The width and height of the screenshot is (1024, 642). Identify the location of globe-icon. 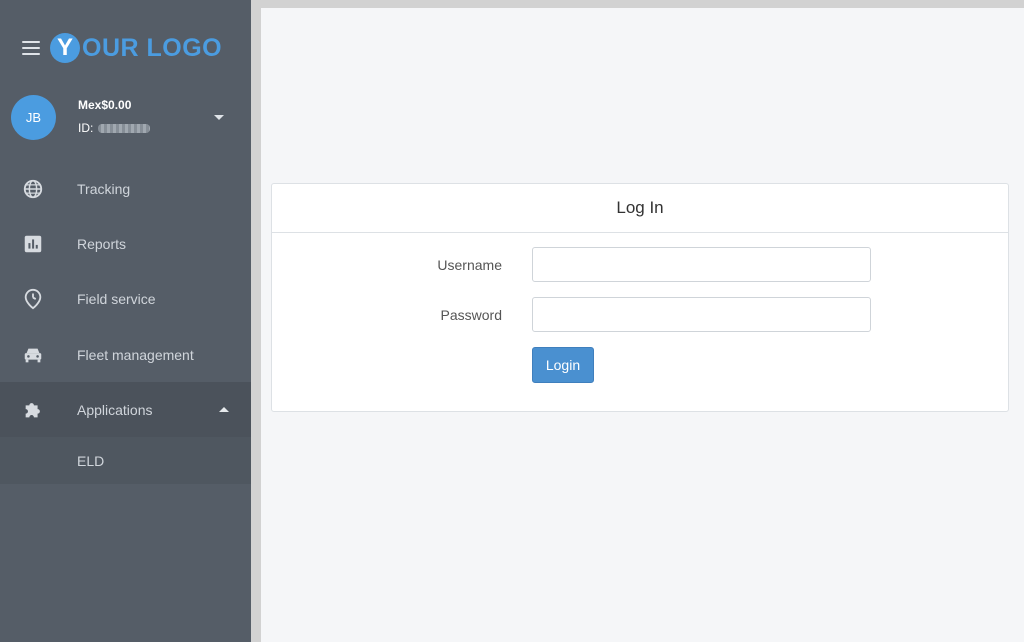
(33, 188).